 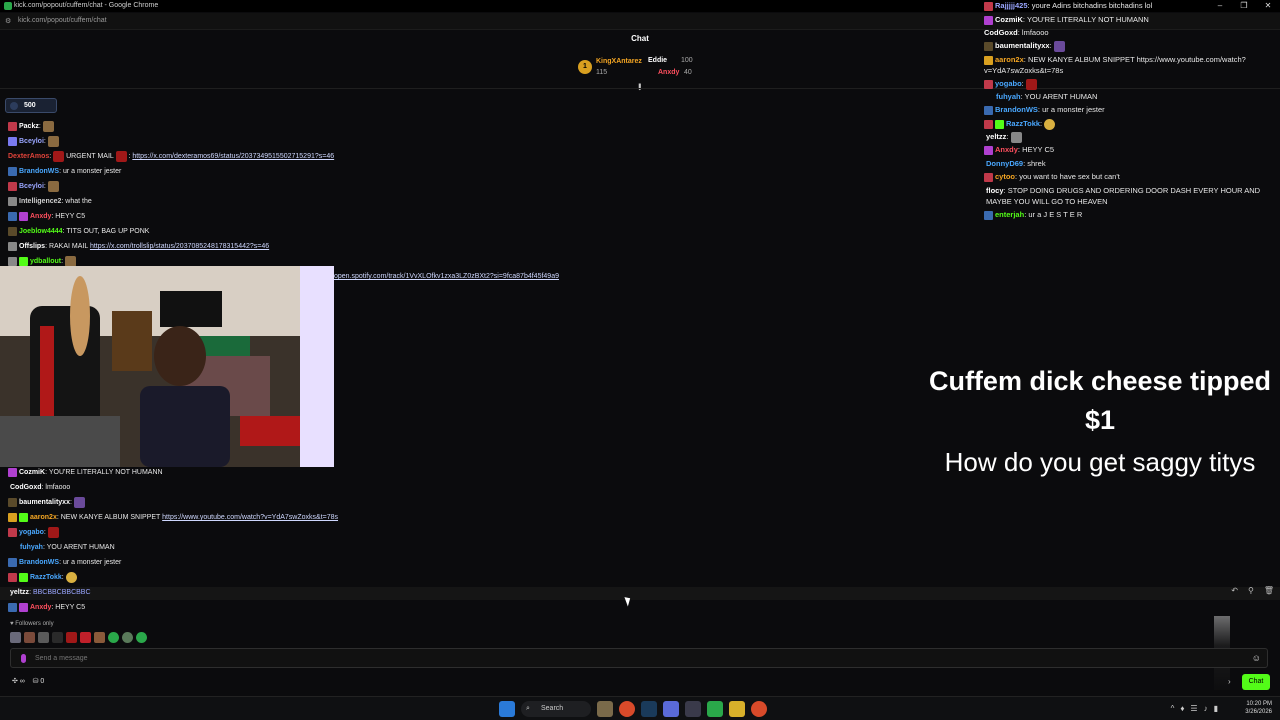 What do you see at coordinates (26, 487) in the screenshot?
I see `chat-username: CodGoxd` at bounding box center [26, 487].